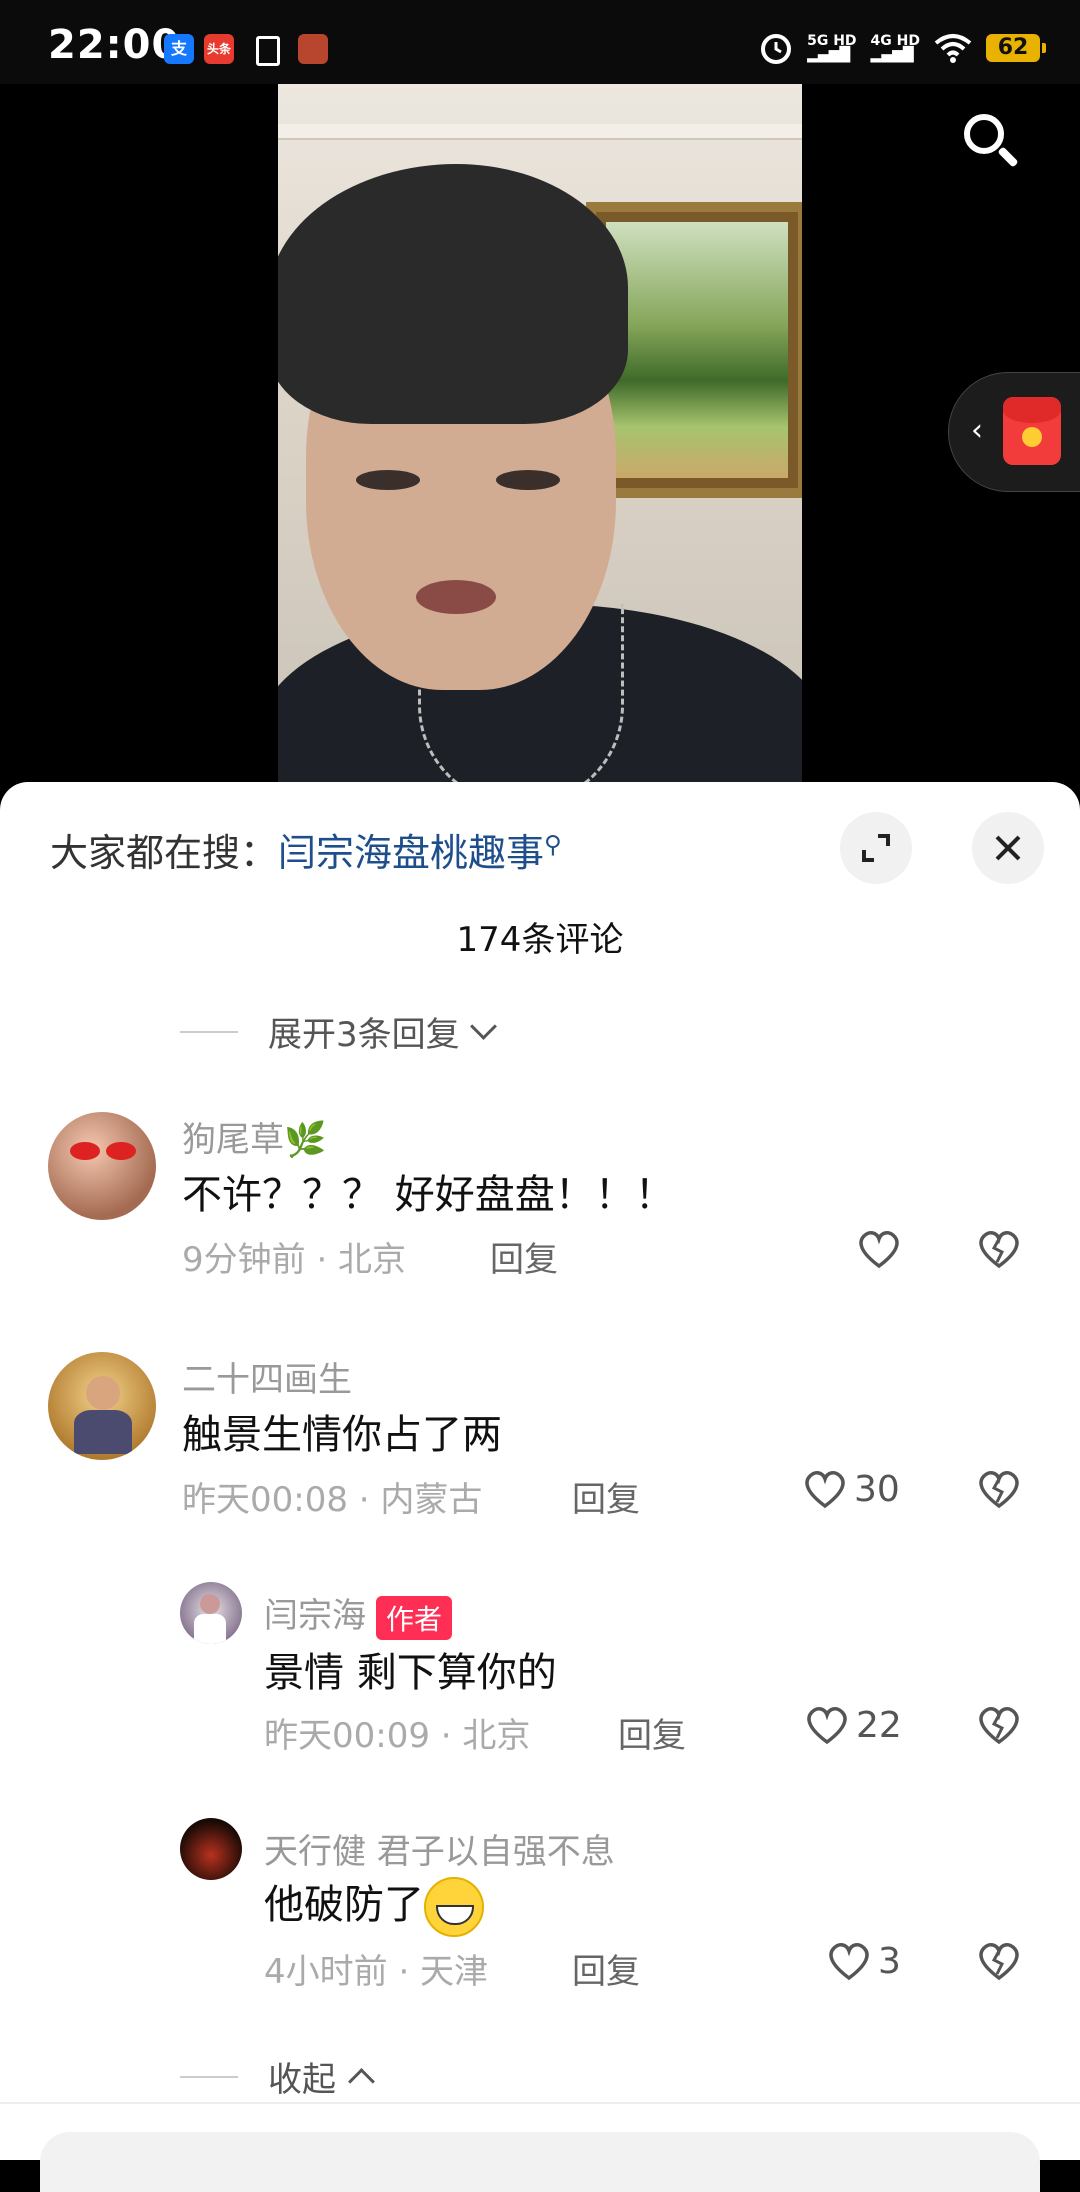  Describe the element at coordinates (553, 844) in the screenshot. I see `search-small-icon: ⚲` at that location.